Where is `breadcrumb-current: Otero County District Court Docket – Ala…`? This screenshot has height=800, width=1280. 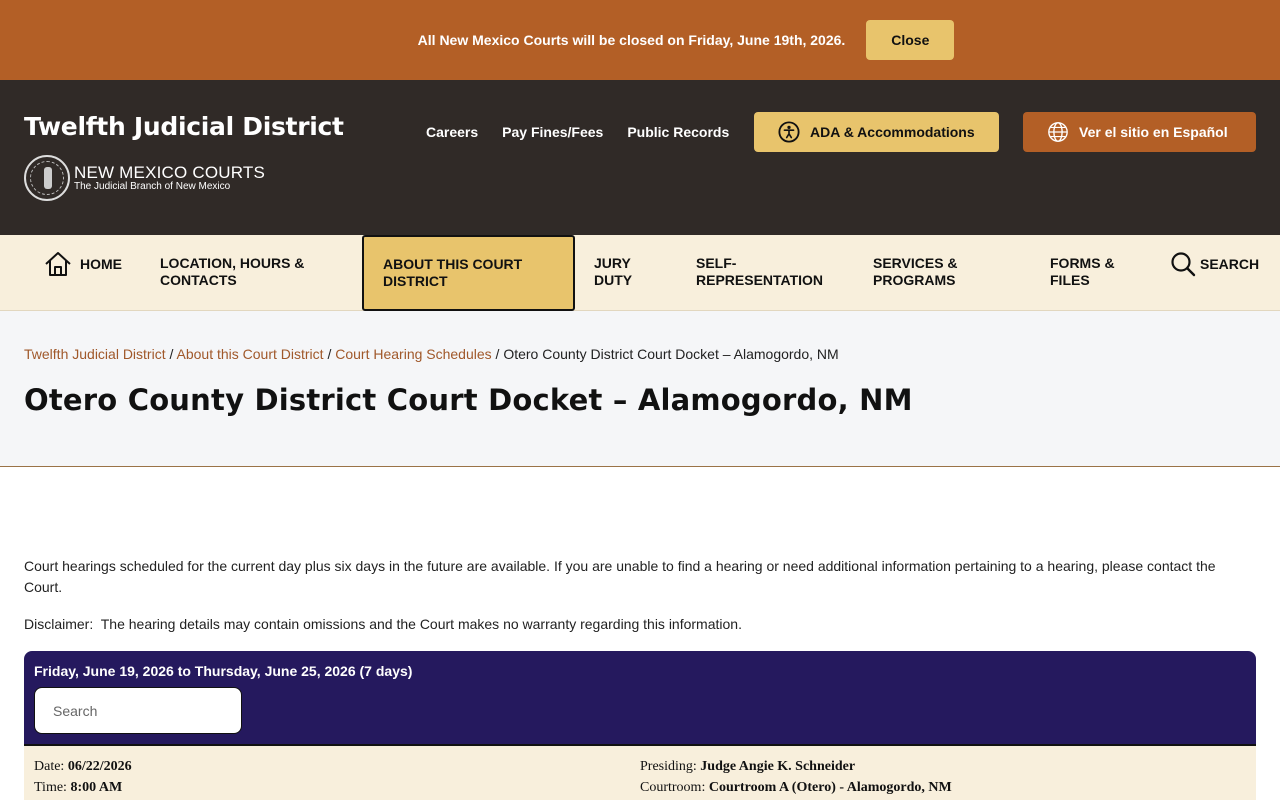
breadcrumb-current: Otero County District Court Docket – Ala… is located at coordinates (671, 354).